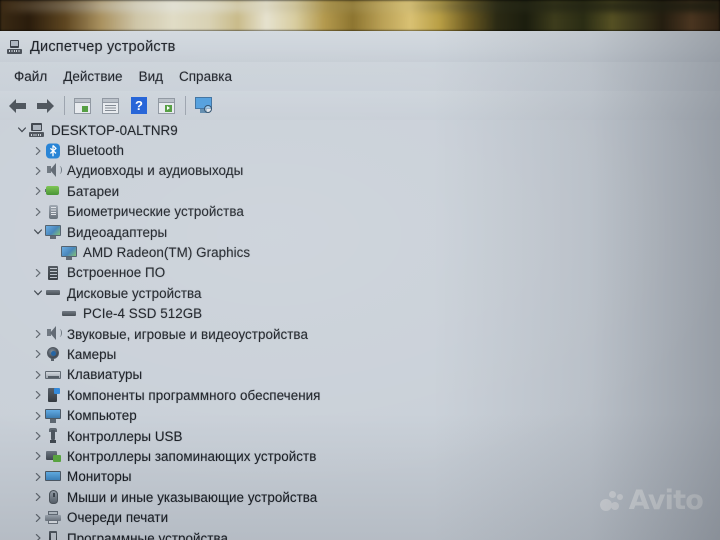  Describe the element at coordinates (117, 232) in the screenshot. I see `tree-item-label: Видеоадаптеры` at that location.